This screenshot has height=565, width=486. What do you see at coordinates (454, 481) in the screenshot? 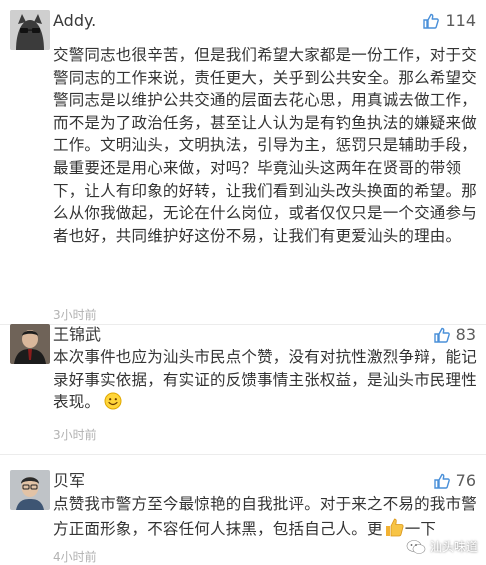
I see `like-button: 76` at bounding box center [454, 481].